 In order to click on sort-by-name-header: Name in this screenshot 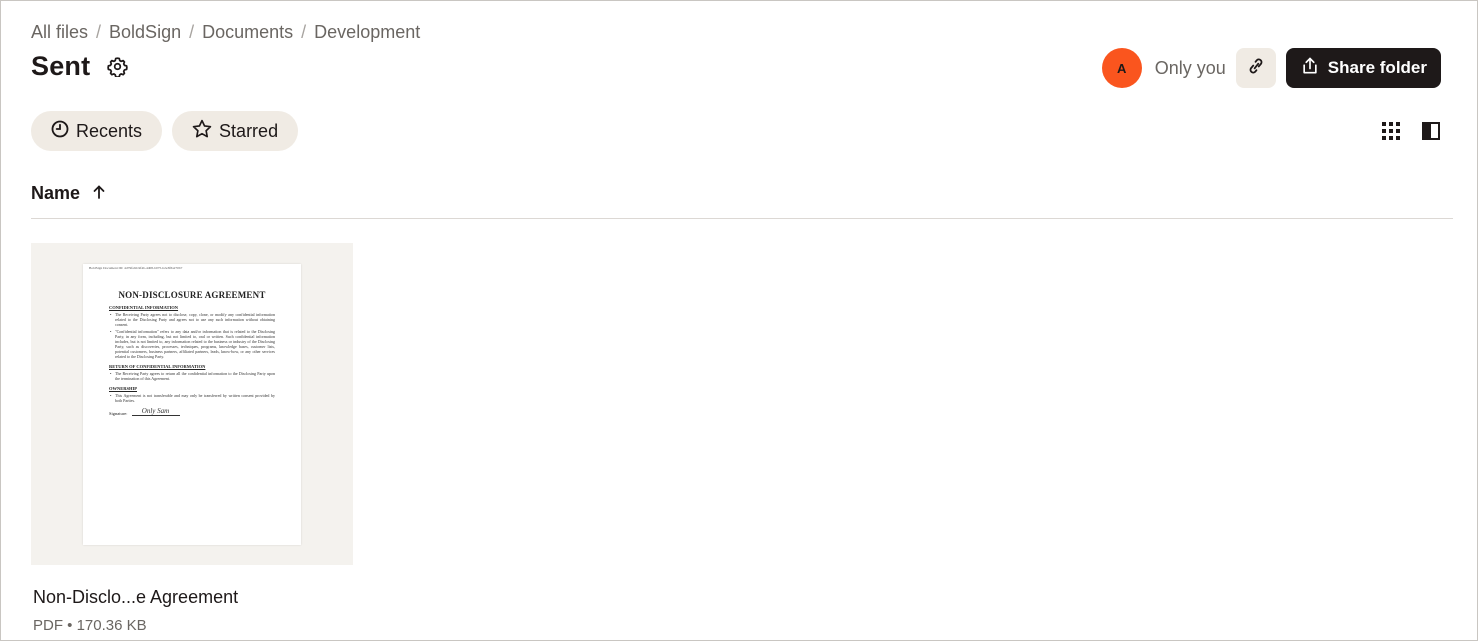, I will do `click(68, 193)`.